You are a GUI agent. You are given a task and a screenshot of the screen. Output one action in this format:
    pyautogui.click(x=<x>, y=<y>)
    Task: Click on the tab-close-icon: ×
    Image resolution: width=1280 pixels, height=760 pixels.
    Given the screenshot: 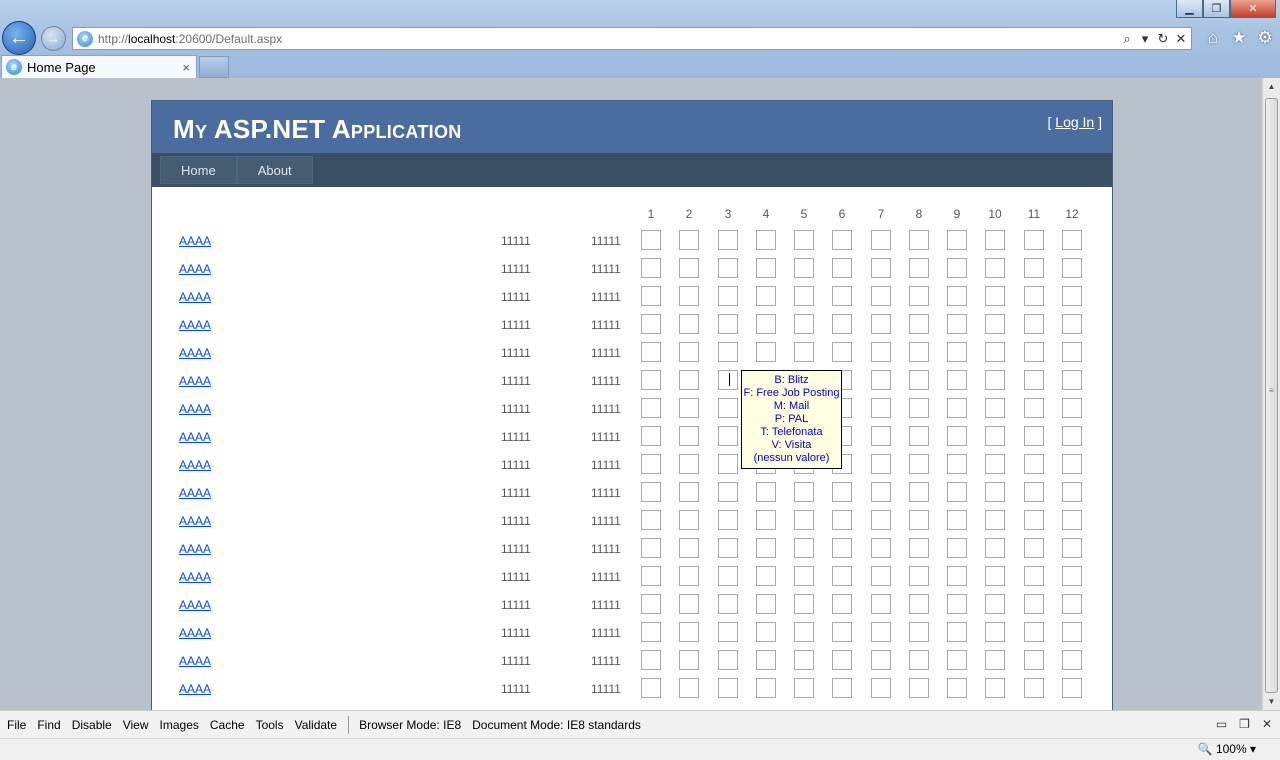 What is the action you would take?
    pyautogui.click(x=186, y=67)
    